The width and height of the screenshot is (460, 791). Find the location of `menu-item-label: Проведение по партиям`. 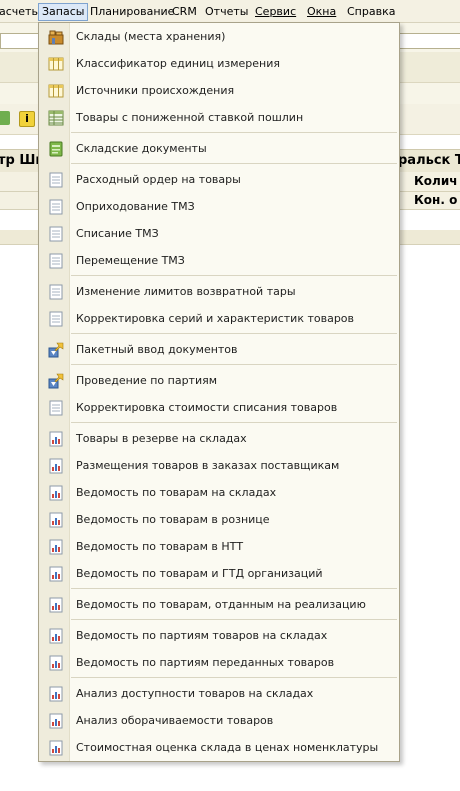

menu-item-label: Проведение по партиям is located at coordinates (147, 380).